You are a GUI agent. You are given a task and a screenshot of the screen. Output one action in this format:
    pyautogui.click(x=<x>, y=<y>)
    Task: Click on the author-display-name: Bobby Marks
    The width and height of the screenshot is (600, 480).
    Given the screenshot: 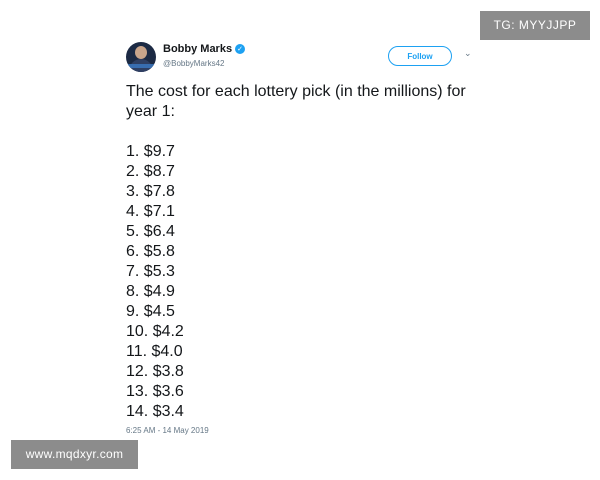 What is the action you would take?
    pyautogui.click(x=197, y=49)
    